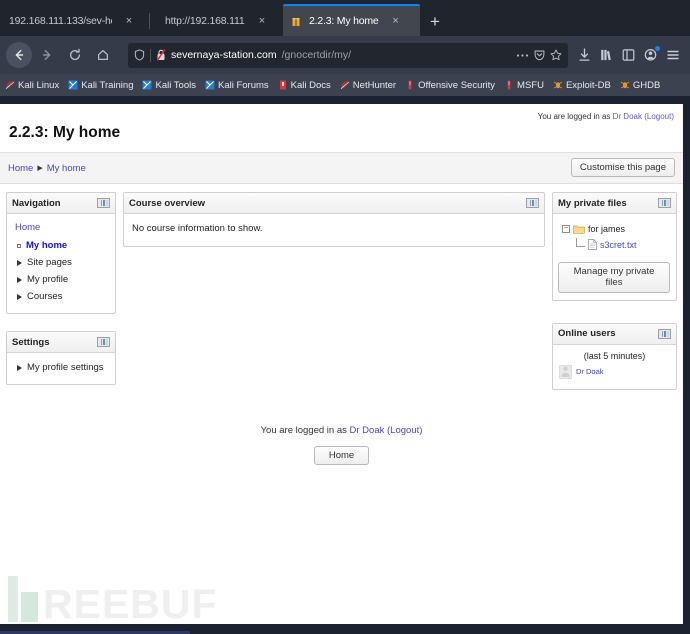 This screenshot has width=690, height=634. Describe the element at coordinates (615, 229) in the screenshot. I see `tree-row-folder: − for james` at that location.